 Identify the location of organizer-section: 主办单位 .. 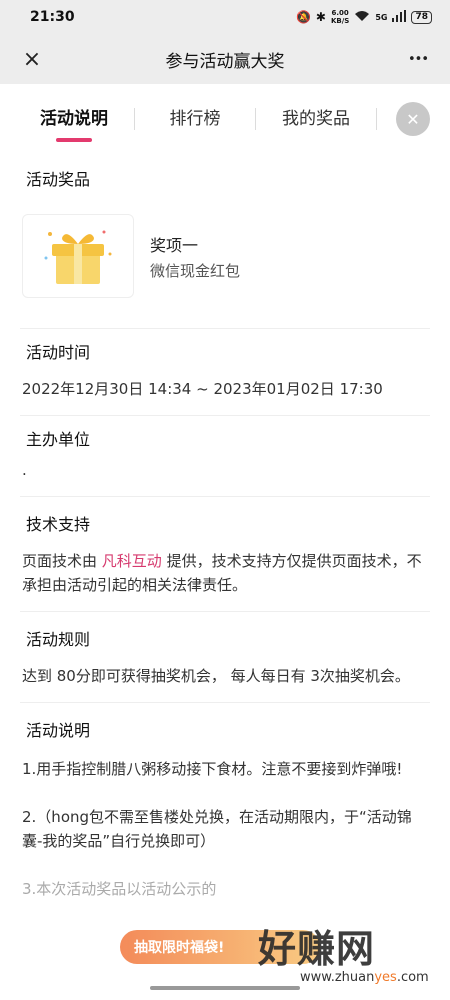
(225, 453).